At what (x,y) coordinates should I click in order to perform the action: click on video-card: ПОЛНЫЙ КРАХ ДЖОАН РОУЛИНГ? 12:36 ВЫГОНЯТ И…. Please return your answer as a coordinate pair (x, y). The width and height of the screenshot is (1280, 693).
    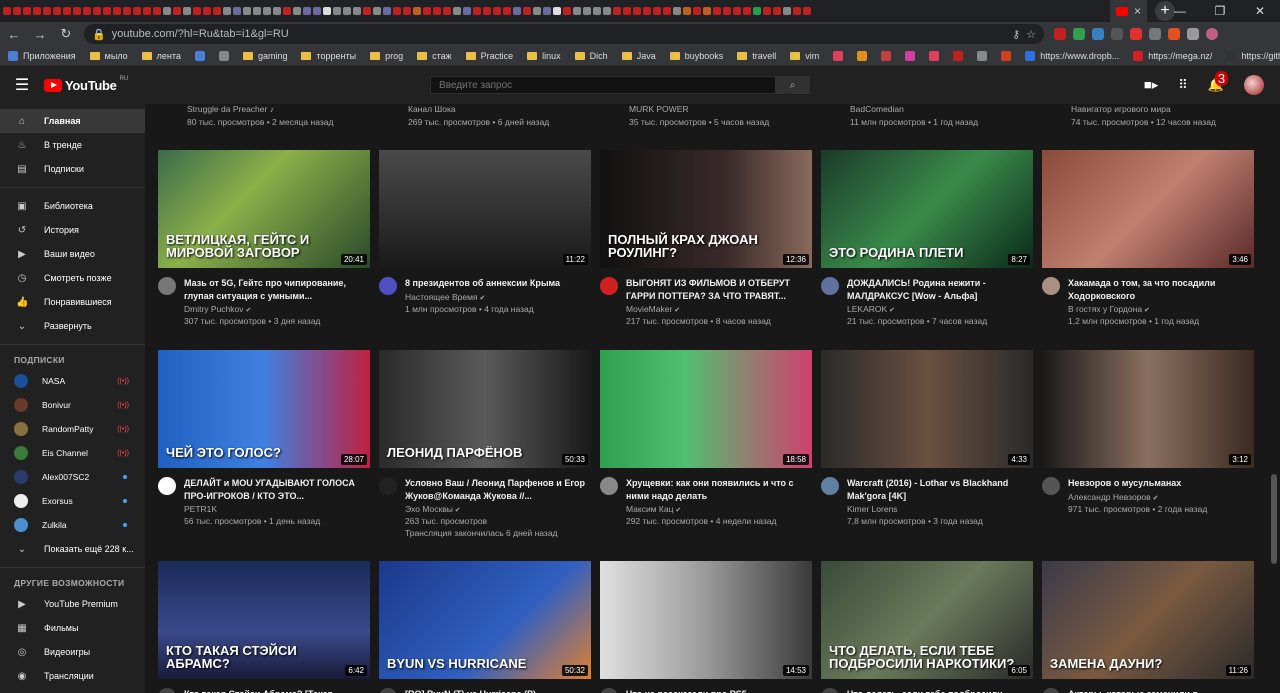
    Looking at the image, I should click on (706, 238).